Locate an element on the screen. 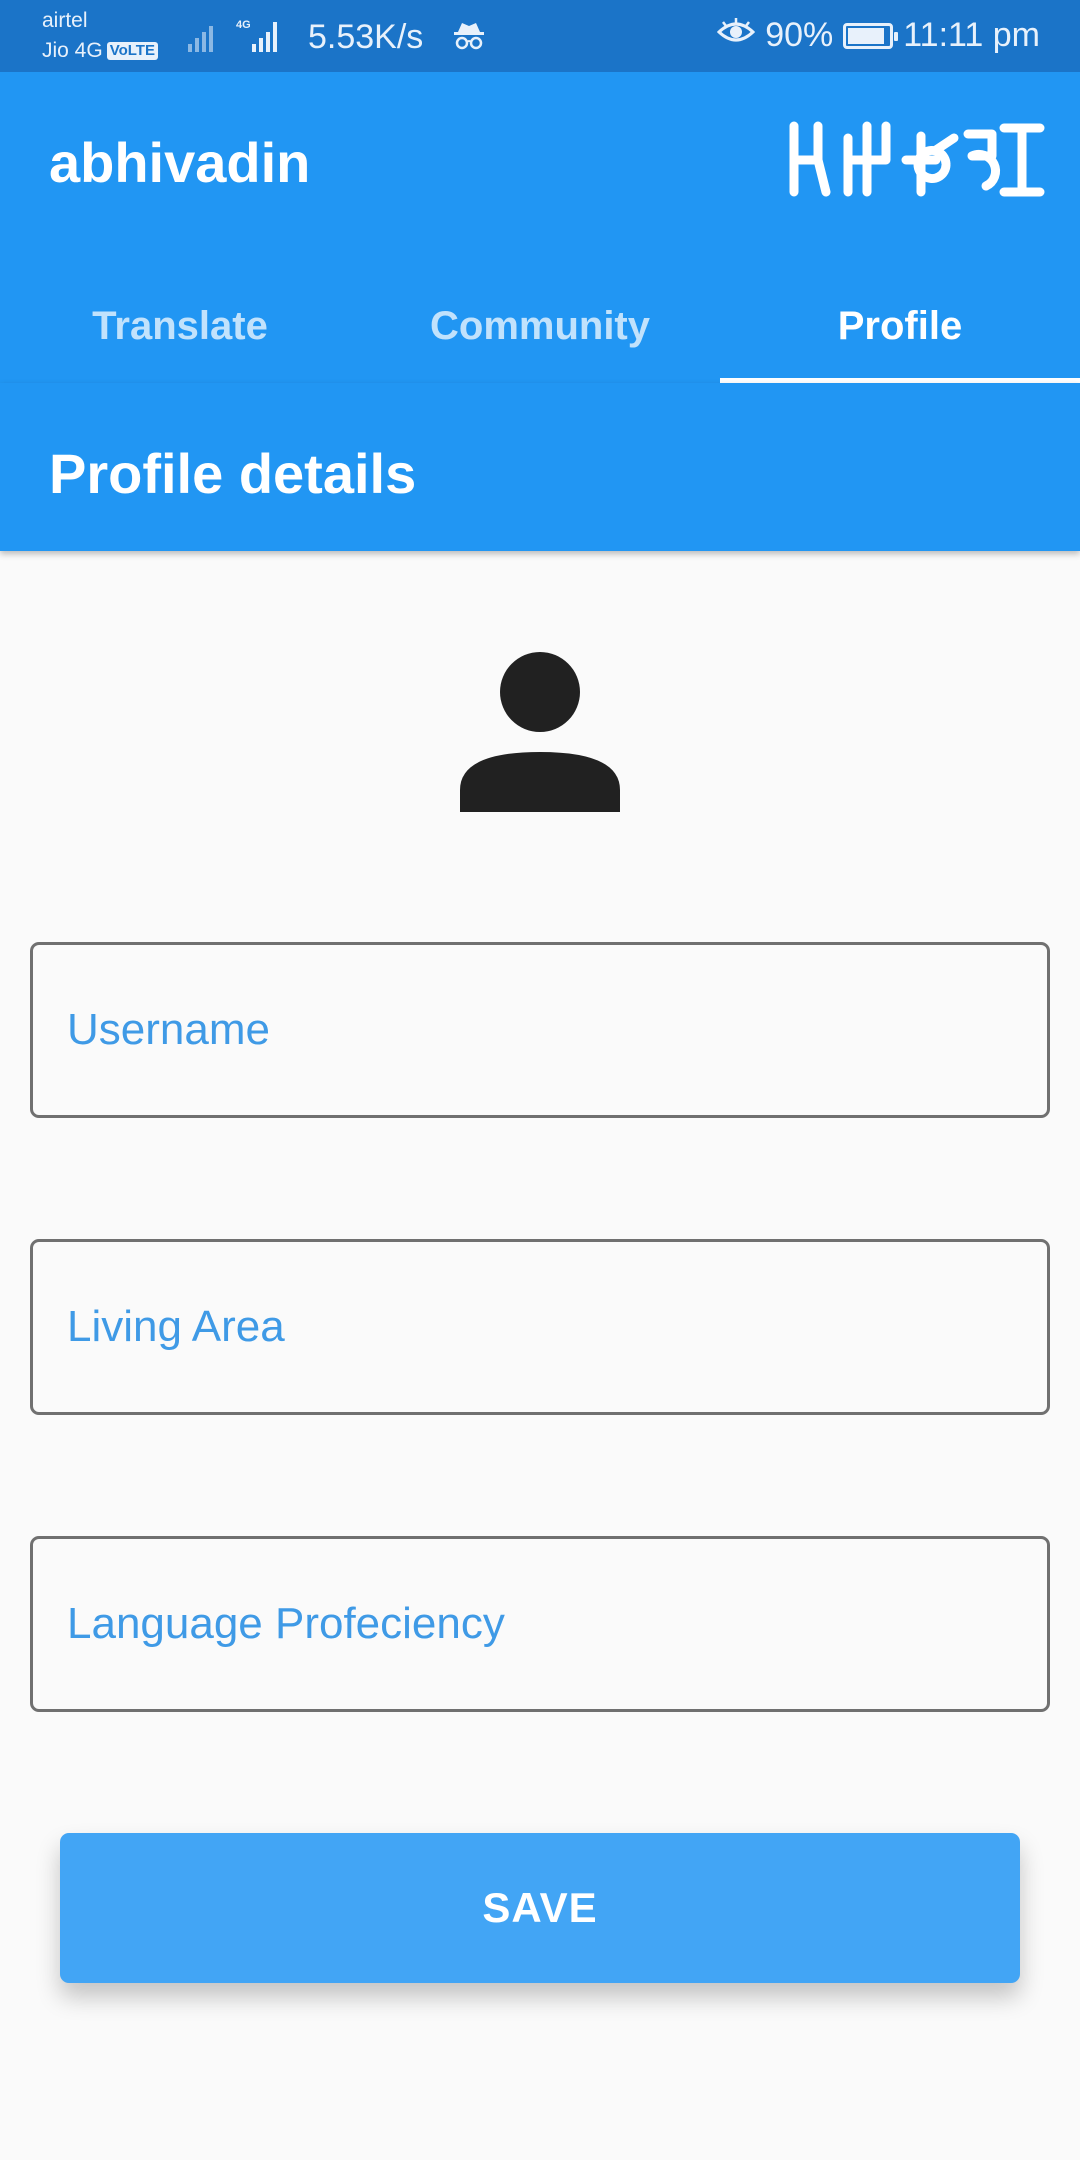 The image size is (1080, 2160). volte-badge: VoLTE is located at coordinates (132, 51).